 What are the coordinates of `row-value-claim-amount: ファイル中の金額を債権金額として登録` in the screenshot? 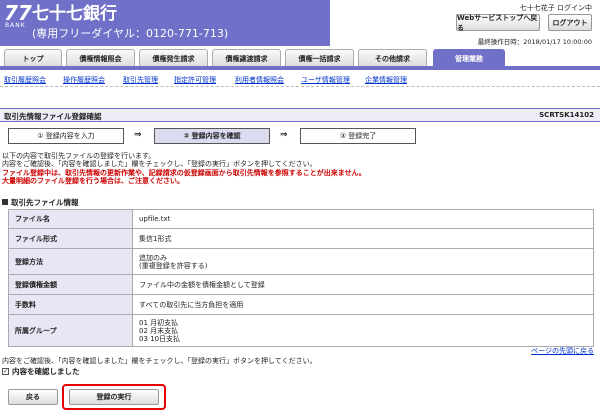 It's located at (363, 284).